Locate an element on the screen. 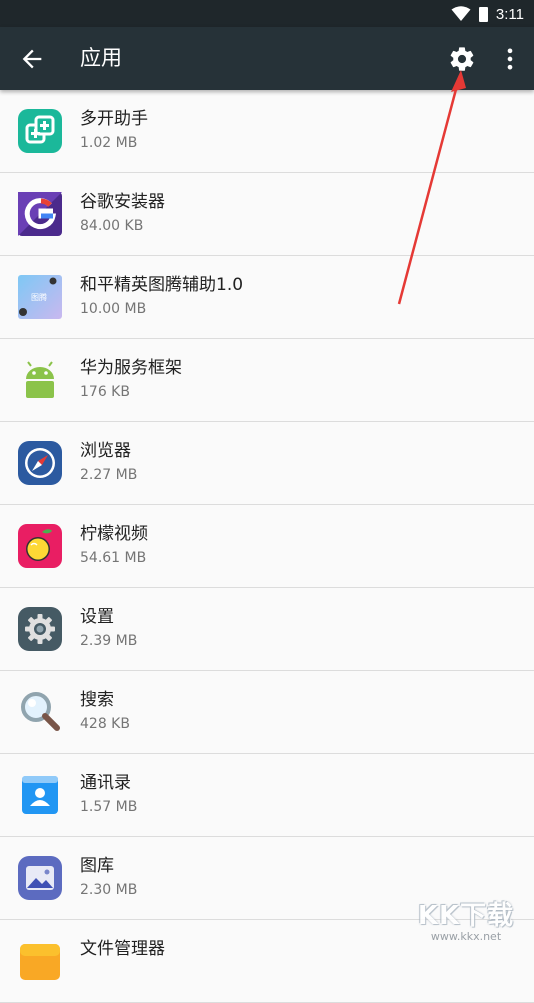 The width and height of the screenshot is (534, 1003). settings-gear-icon is located at coordinates (40, 629).